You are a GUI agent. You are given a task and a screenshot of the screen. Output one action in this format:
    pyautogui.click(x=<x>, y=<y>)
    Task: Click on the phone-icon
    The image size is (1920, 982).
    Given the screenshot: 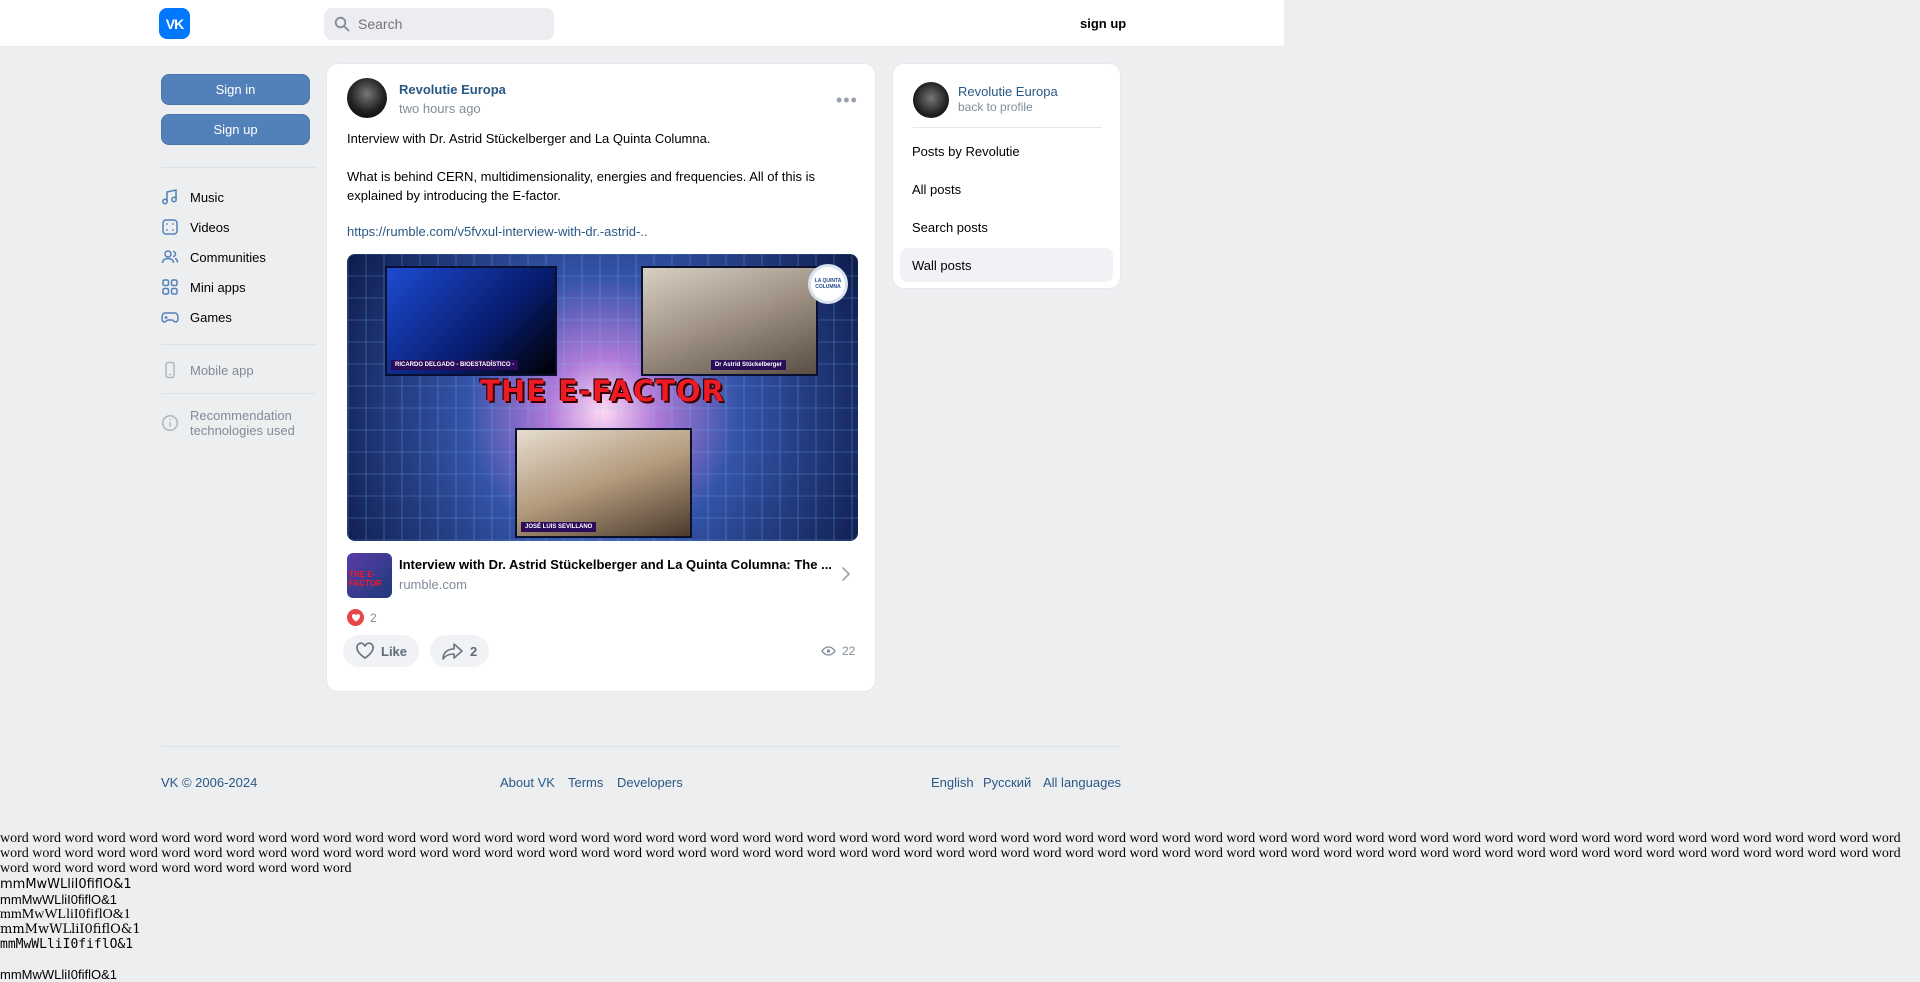 What is the action you would take?
    pyautogui.click(x=170, y=370)
    